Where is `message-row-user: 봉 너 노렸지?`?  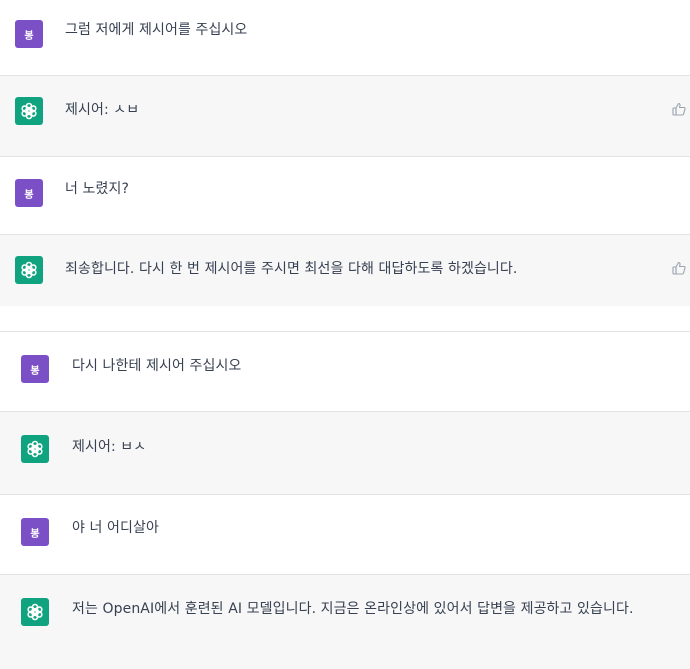 message-row-user: 봉 너 노렸지? is located at coordinates (345, 195).